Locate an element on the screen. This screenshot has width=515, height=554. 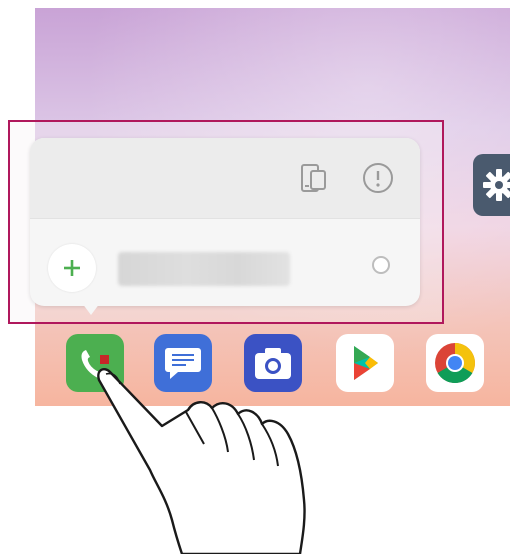
messages-app-icon is located at coordinates (183, 363).